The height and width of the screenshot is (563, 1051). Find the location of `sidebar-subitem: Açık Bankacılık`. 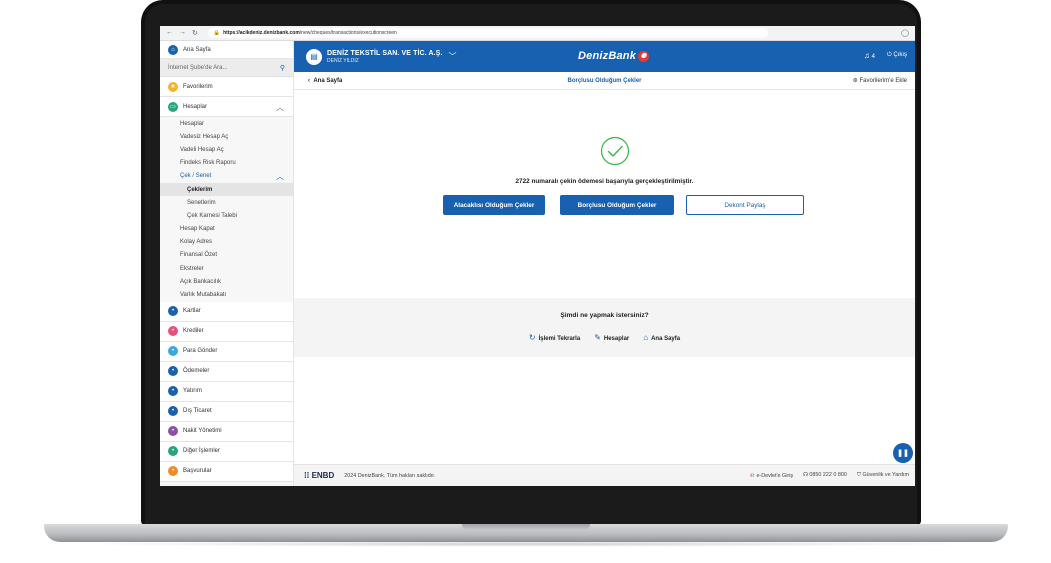

sidebar-subitem: Açık Bankacılık is located at coordinates (226, 282).